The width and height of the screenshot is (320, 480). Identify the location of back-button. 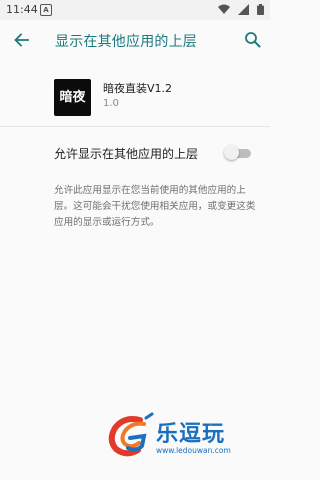
(22, 40).